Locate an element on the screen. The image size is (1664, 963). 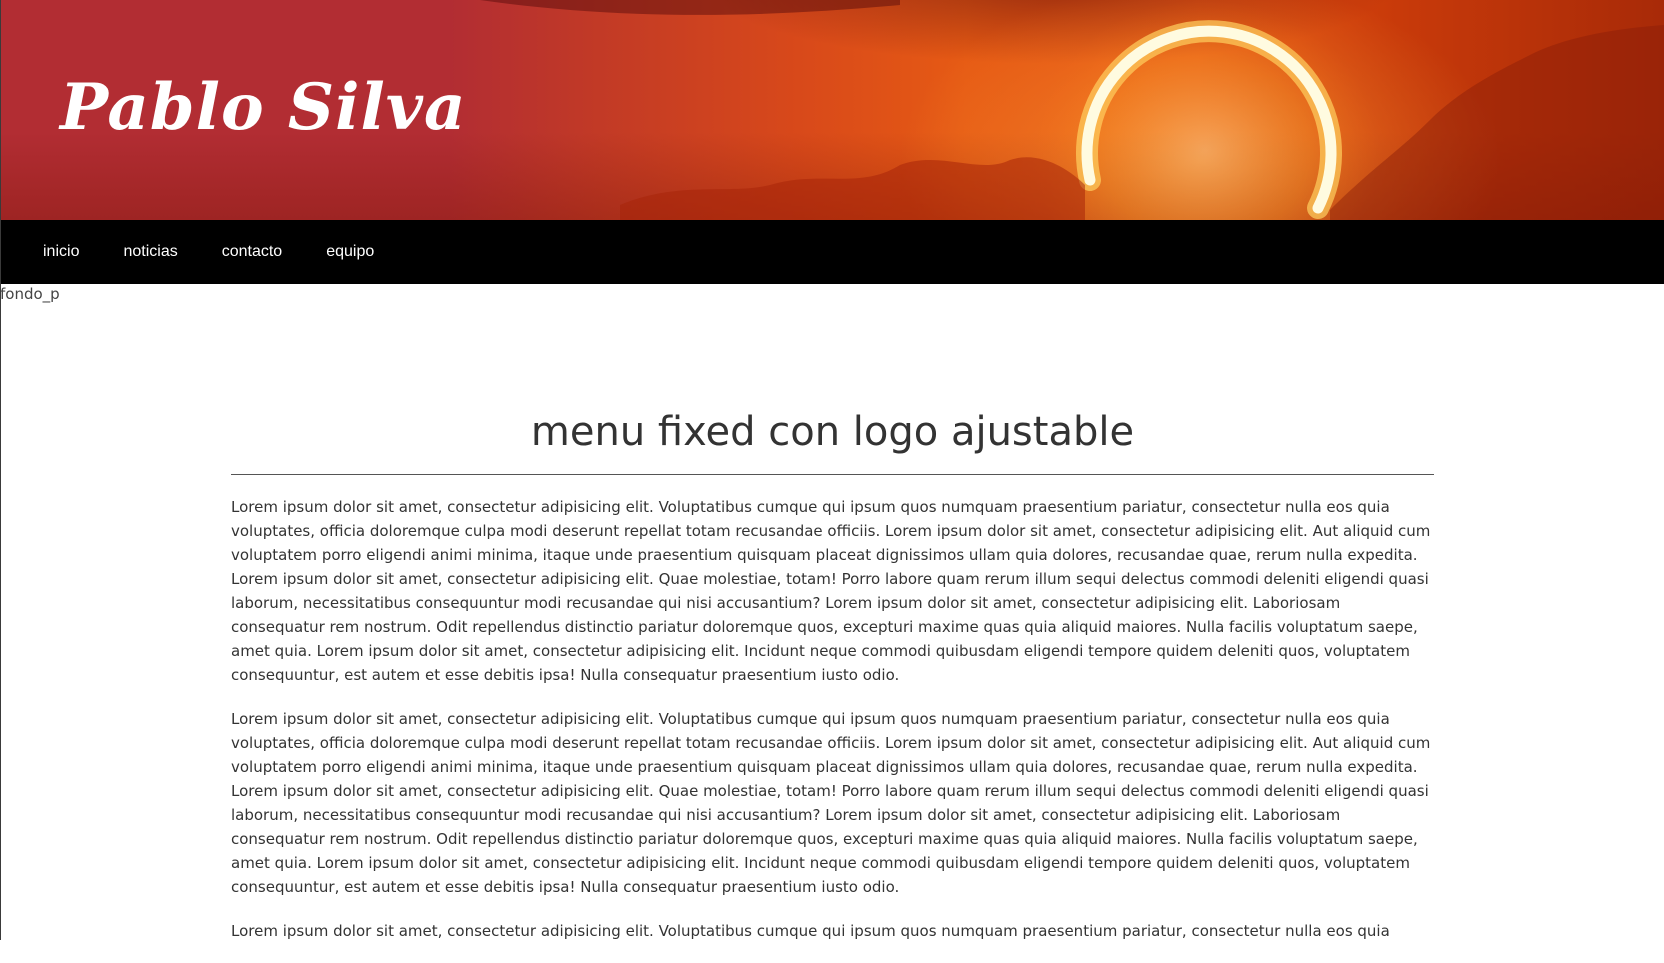
nav-item-contacto: contacto is located at coordinates (252, 252).